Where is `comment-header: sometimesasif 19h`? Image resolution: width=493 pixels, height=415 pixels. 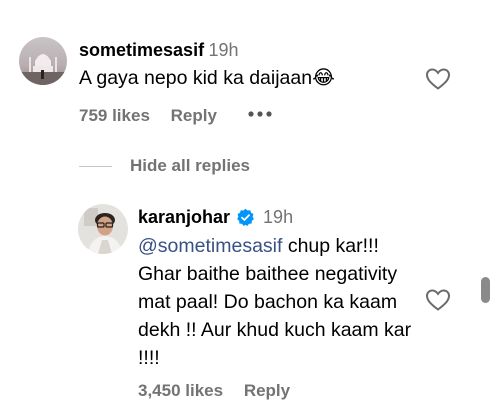
comment-header: sometimesasif 19h is located at coordinates (159, 50).